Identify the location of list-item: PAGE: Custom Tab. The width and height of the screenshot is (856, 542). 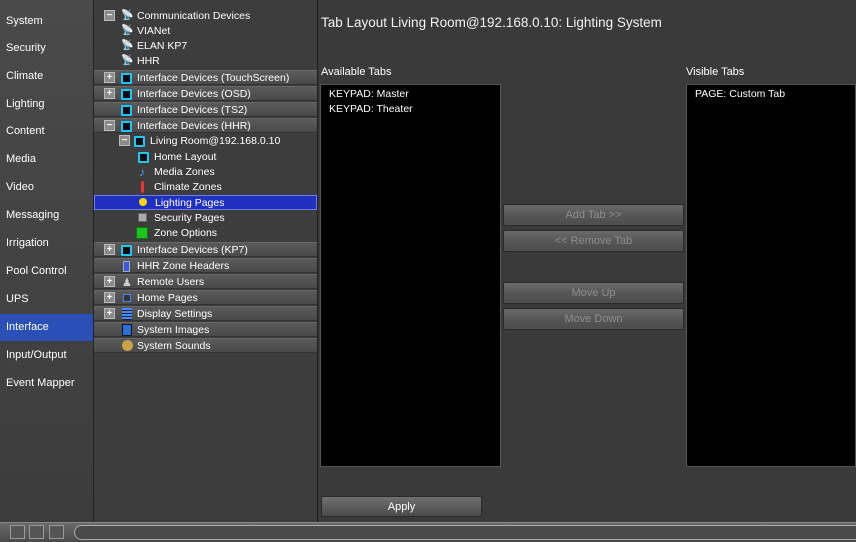
(740, 94).